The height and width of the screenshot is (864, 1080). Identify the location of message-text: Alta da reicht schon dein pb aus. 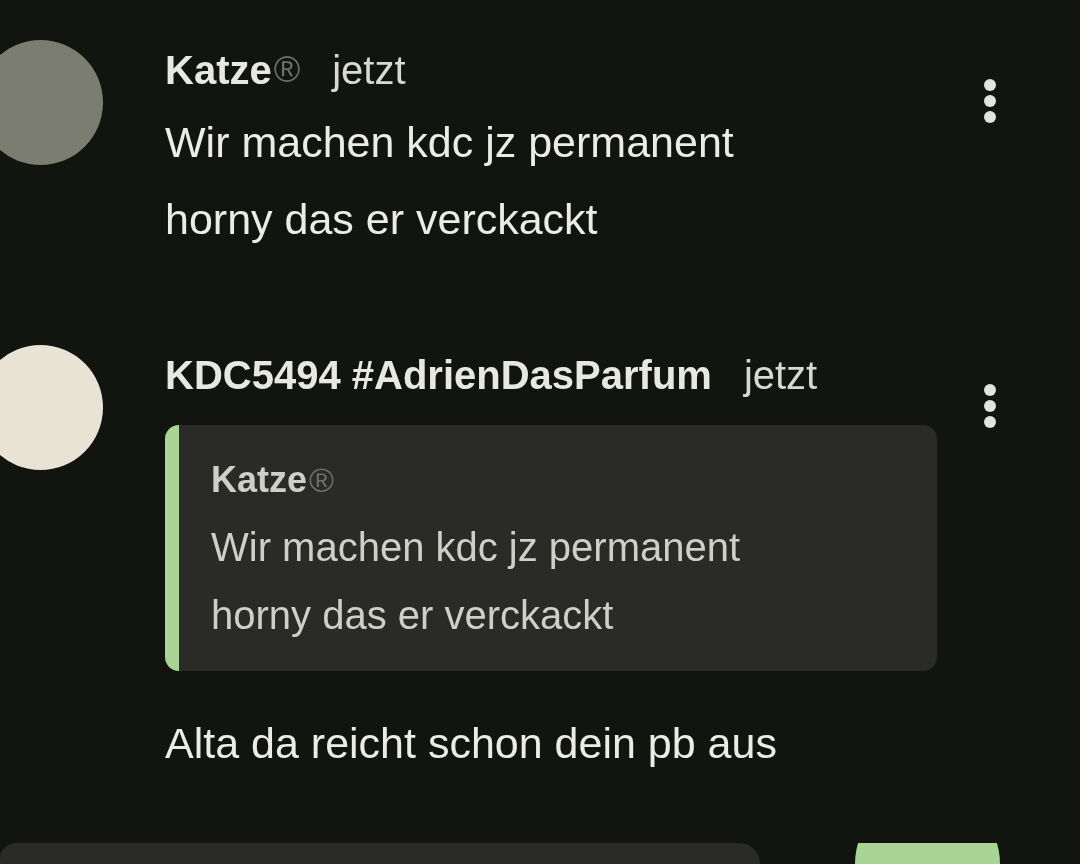
(471, 743).